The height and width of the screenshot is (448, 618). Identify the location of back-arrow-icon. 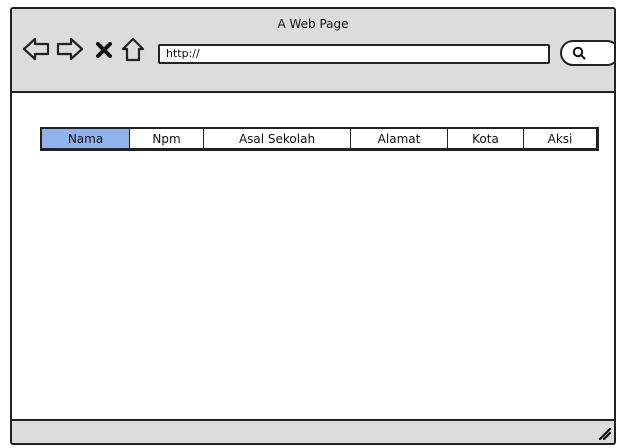
(36, 49).